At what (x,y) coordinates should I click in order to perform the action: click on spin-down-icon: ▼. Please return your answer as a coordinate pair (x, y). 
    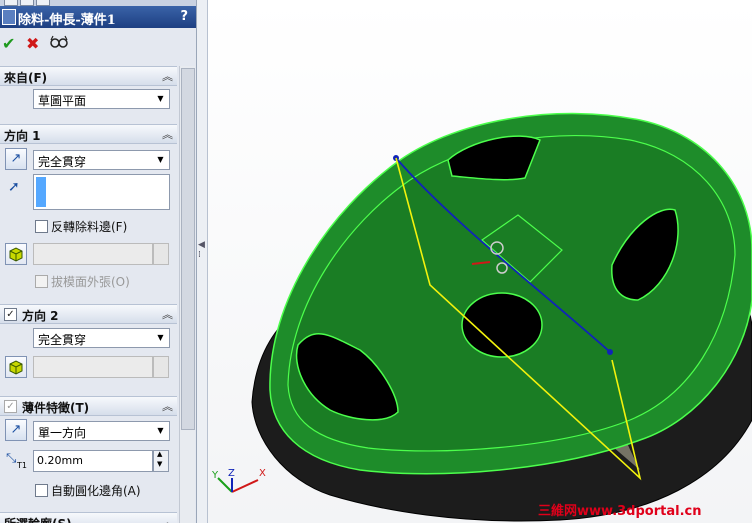
    Looking at the image, I should click on (159, 464).